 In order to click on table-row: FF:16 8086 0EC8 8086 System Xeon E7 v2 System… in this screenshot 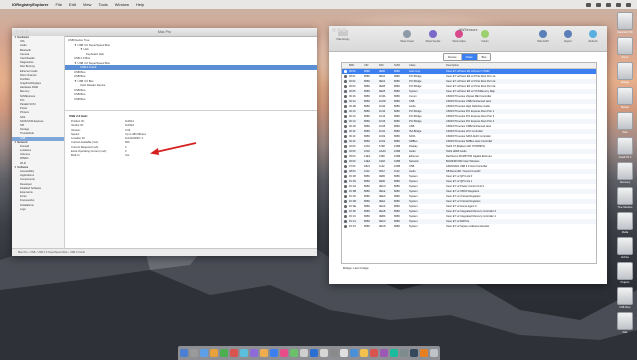, I will do `click(469, 226)`.